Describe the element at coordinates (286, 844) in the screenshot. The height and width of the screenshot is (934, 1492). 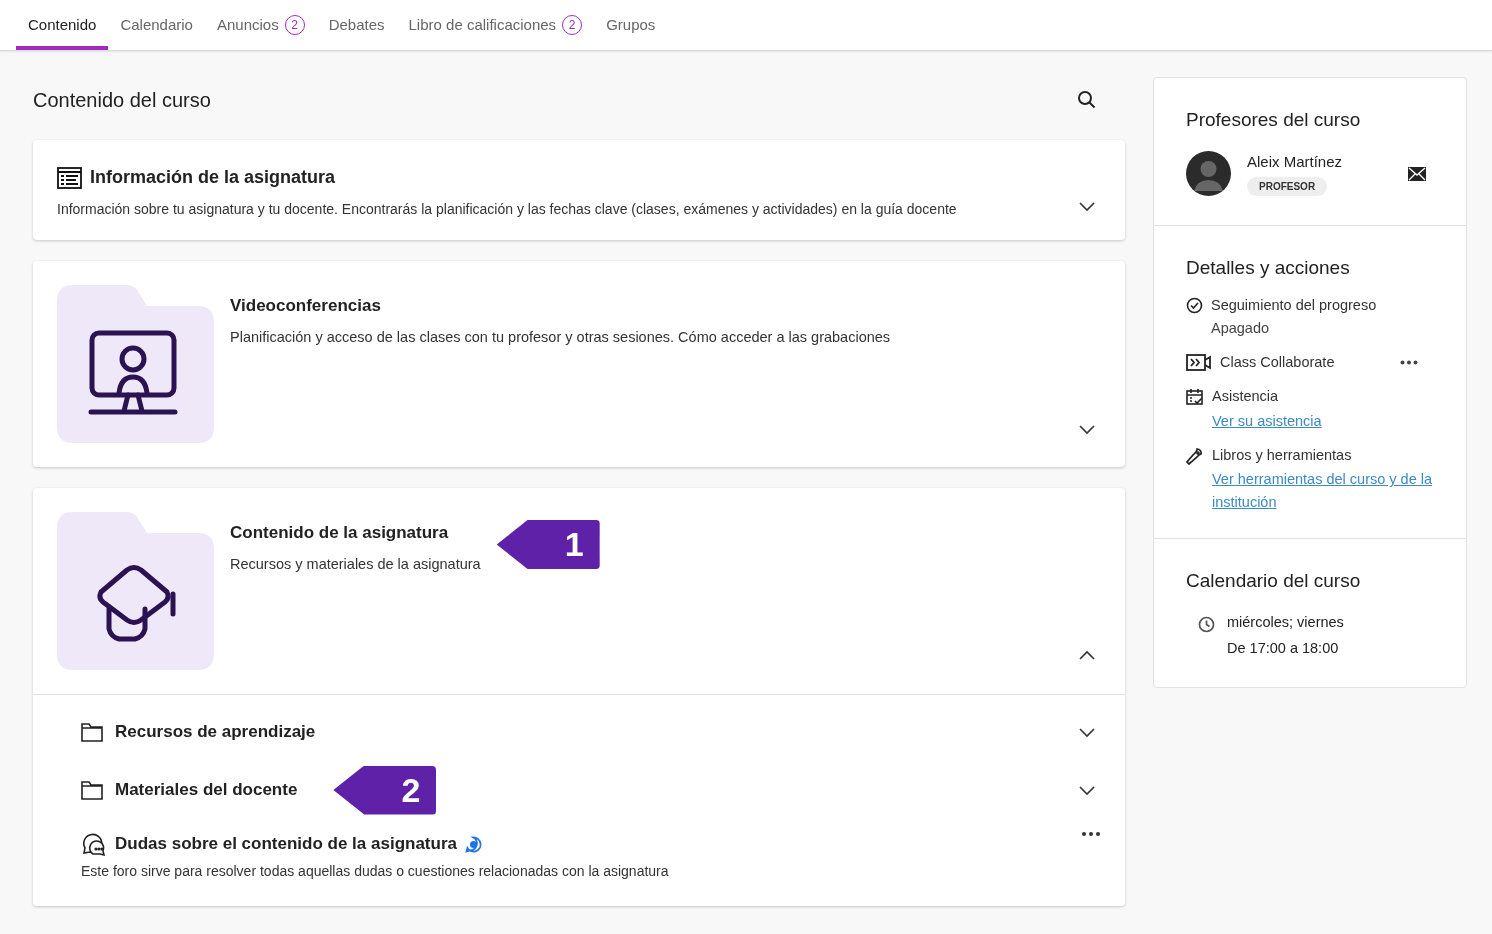
I see `forum-title: Dudas sobre el contenido de la asignatura` at that location.